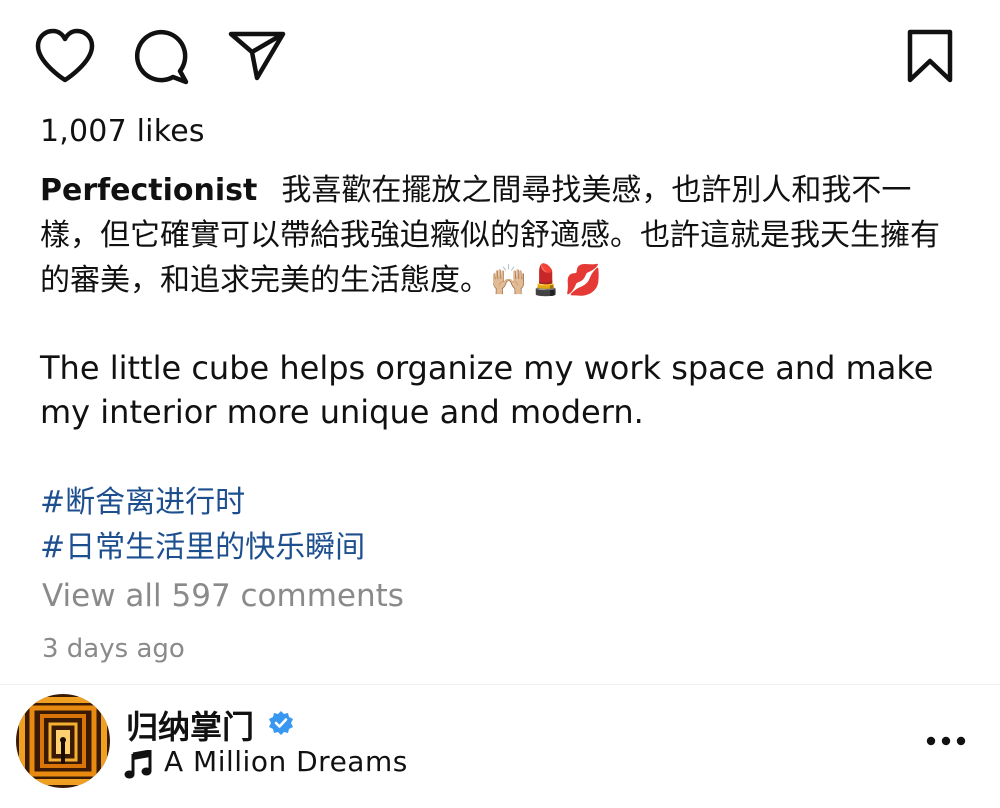 This screenshot has width=1000, height=808. What do you see at coordinates (202, 502) in the screenshot?
I see `hashtag-link: #断舍离进行时` at bounding box center [202, 502].